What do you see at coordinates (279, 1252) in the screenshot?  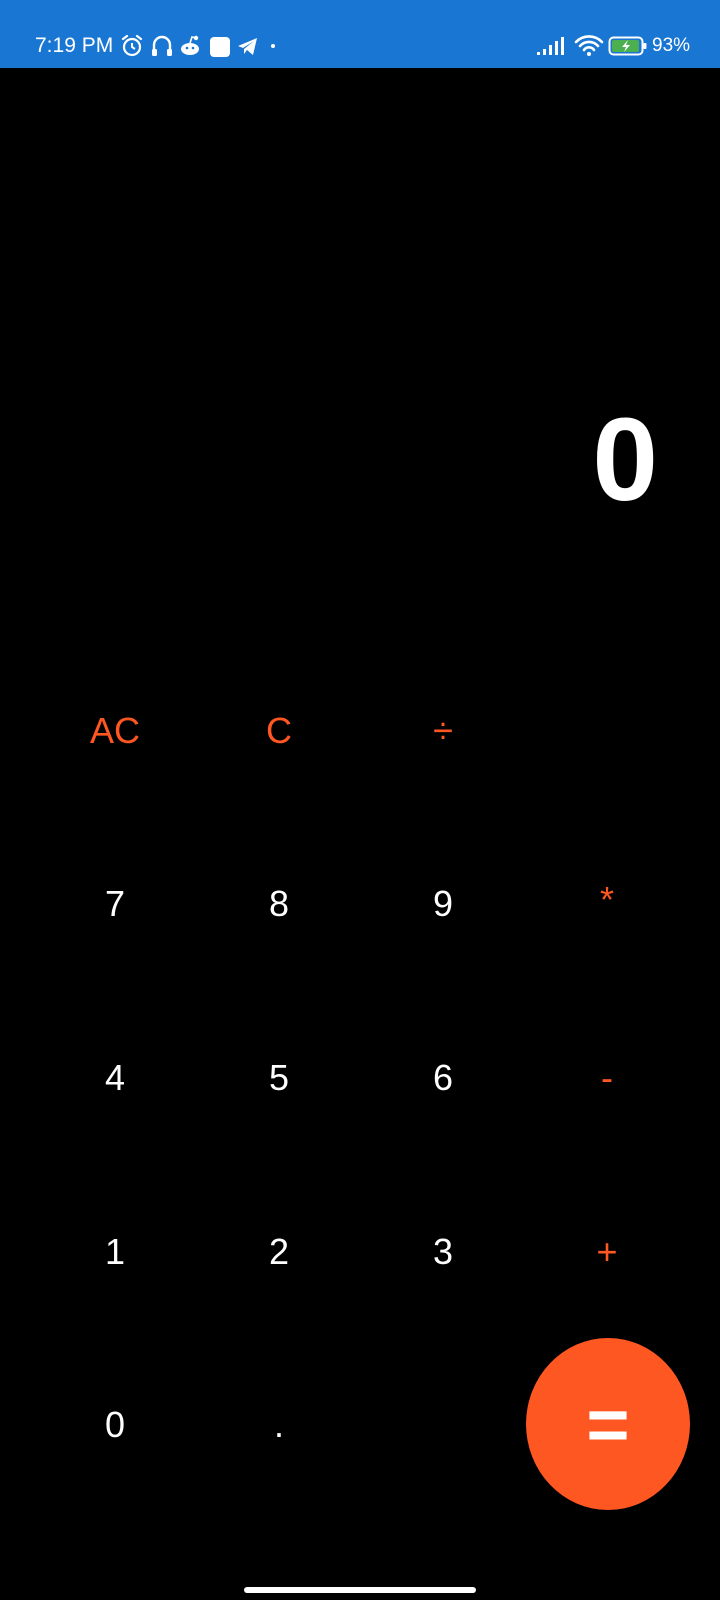 I see `digit-2-button: 2` at bounding box center [279, 1252].